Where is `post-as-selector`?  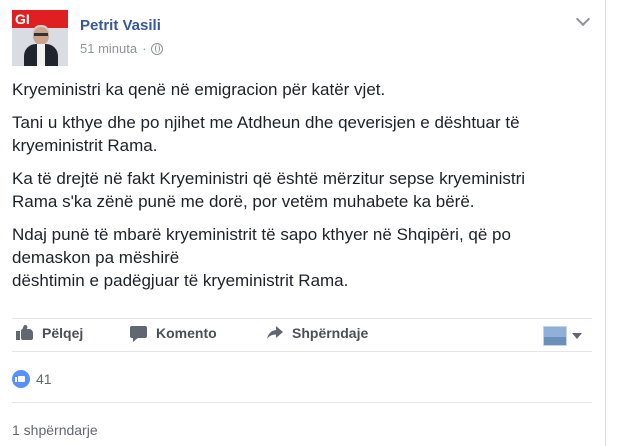
post-as-selector is located at coordinates (562, 336).